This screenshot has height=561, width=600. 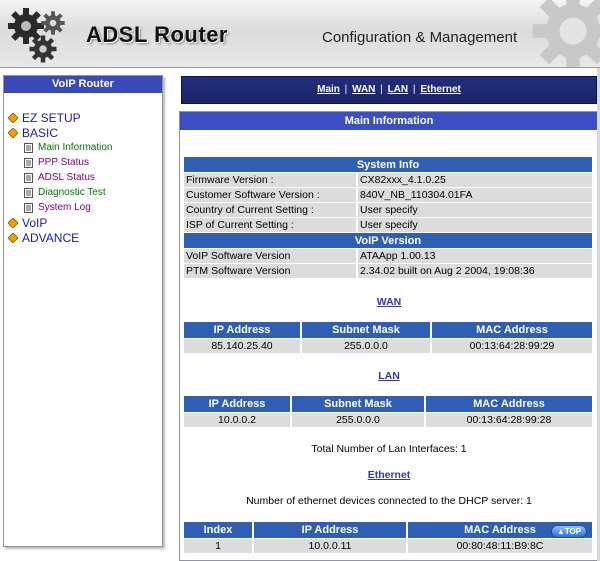 I want to click on info-value: CX82xxx_4.1.0.25, so click(x=475, y=180).